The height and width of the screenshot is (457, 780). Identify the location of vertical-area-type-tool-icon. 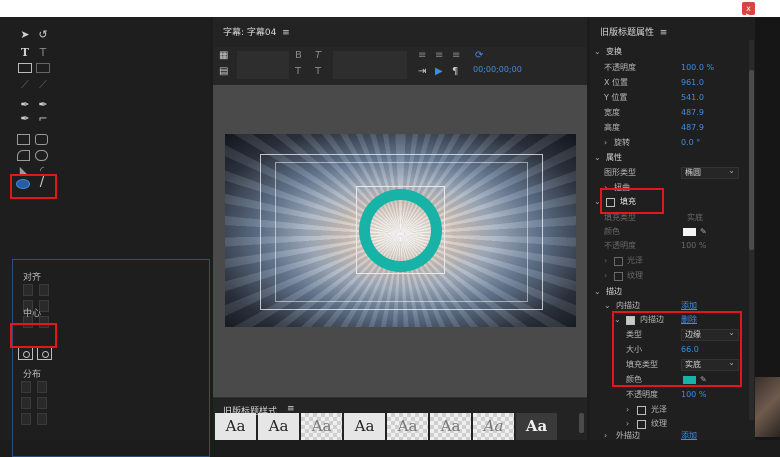
(43, 68).